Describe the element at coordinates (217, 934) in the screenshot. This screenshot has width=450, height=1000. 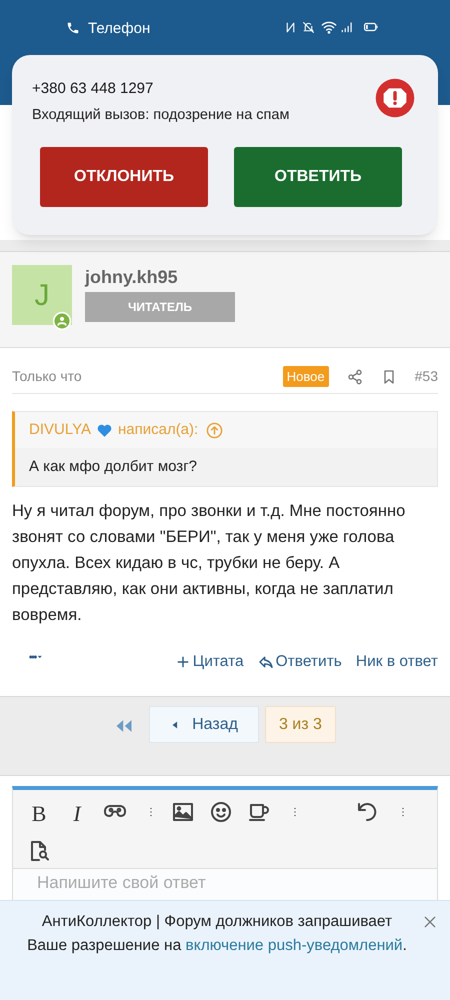
I see `push-message: АнтиКоллектор | Форум должников запрашивает Ваше разрешение на включение push-уведомлений.` at that location.